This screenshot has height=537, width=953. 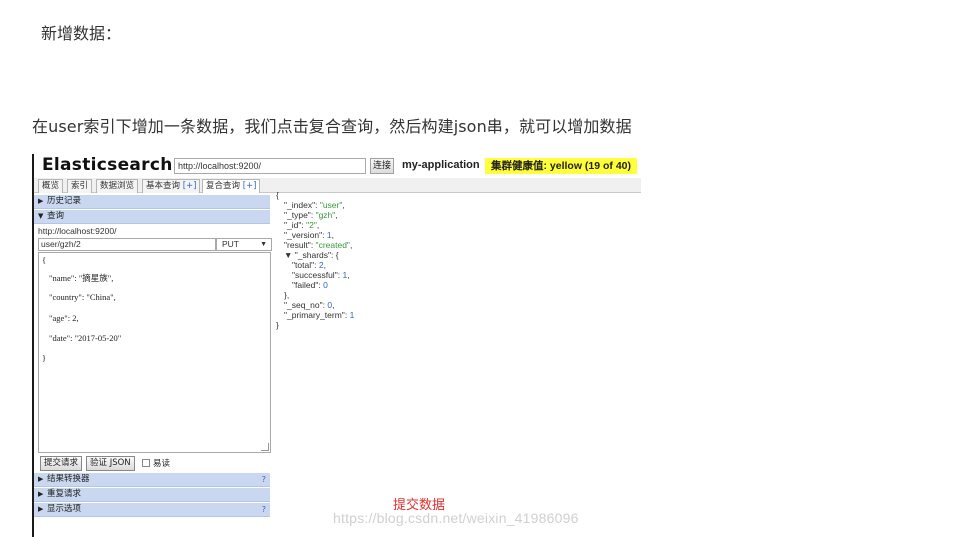 I want to click on section-label: 查询, so click(x=56, y=216).